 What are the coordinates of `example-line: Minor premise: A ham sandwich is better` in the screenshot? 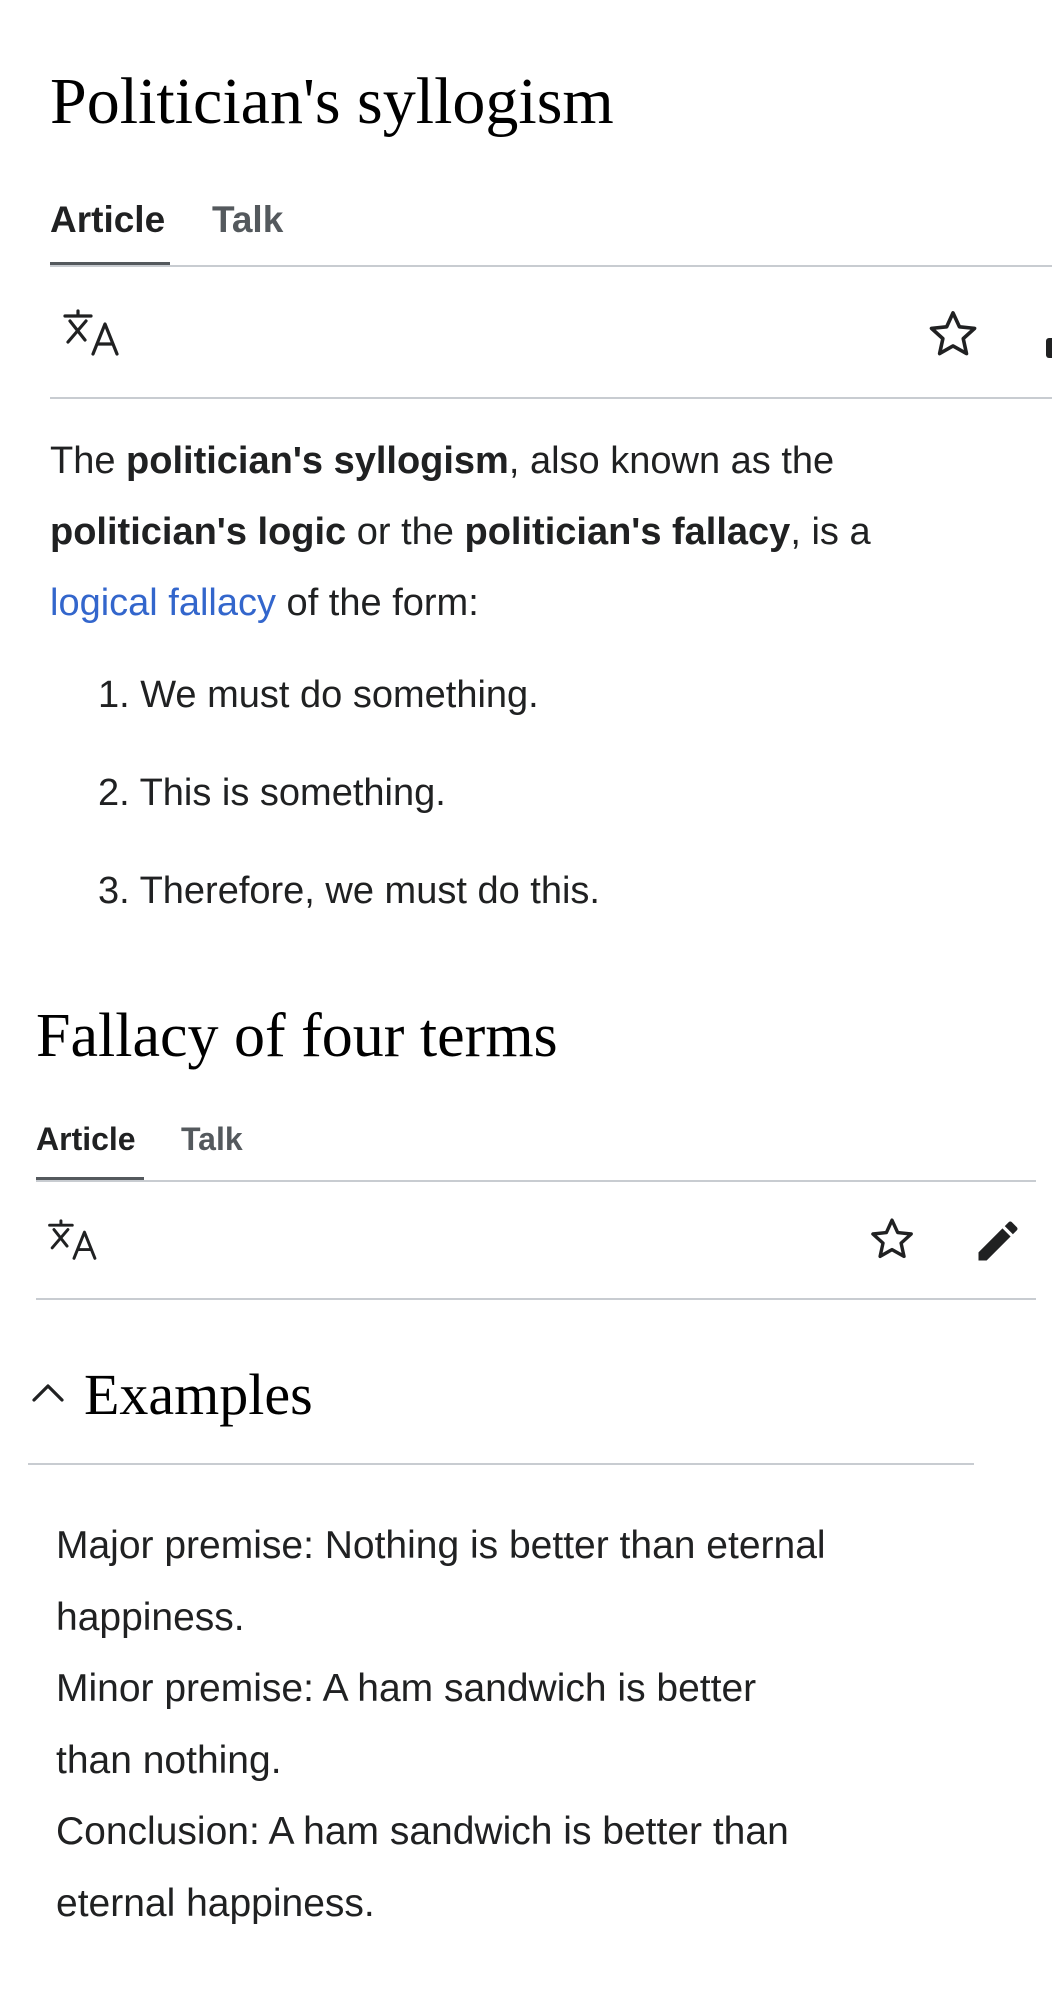 It's located at (406, 1688).